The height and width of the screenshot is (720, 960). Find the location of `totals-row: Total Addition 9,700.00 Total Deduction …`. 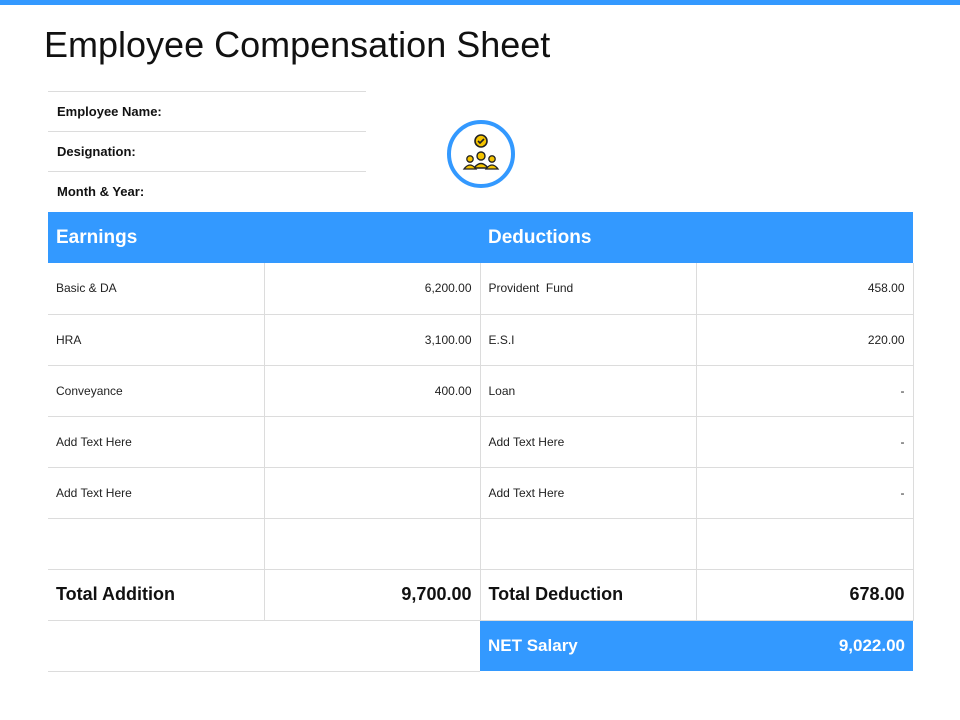

totals-row: Total Addition 9,700.00 Total Deduction … is located at coordinates (481, 595).